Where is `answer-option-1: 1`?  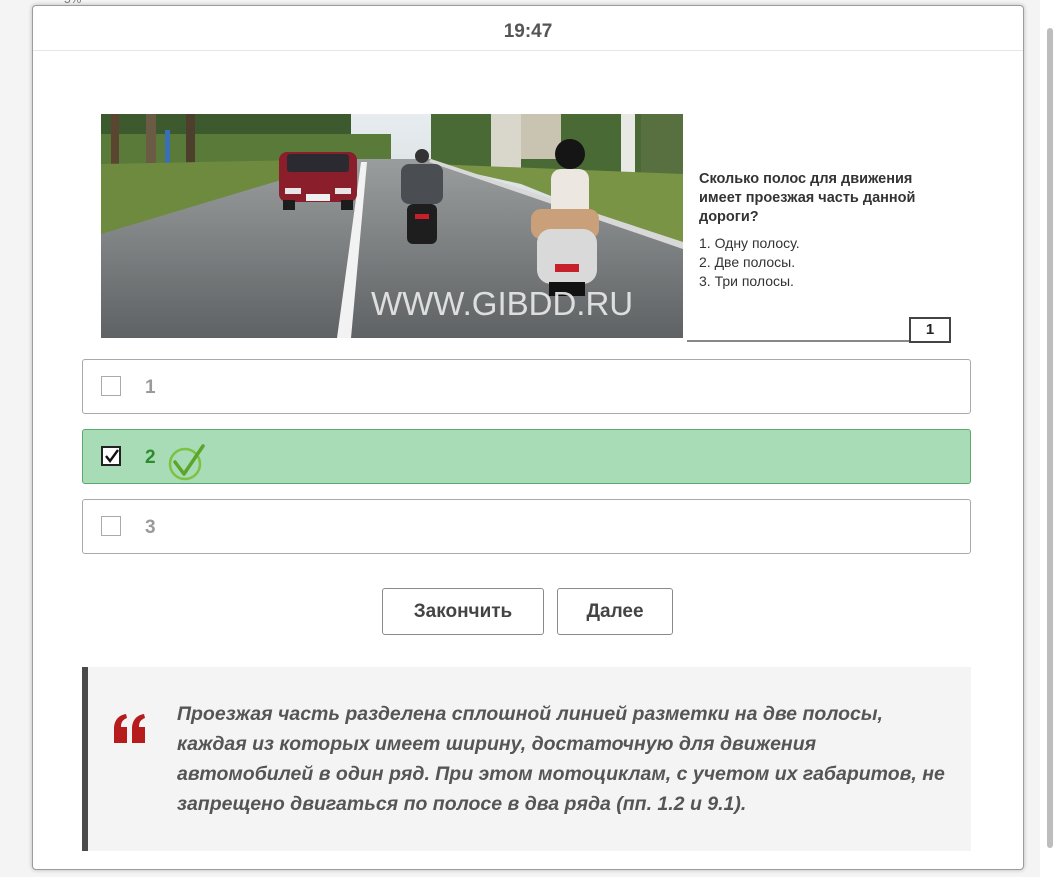 answer-option-1: 1 is located at coordinates (526, 386).